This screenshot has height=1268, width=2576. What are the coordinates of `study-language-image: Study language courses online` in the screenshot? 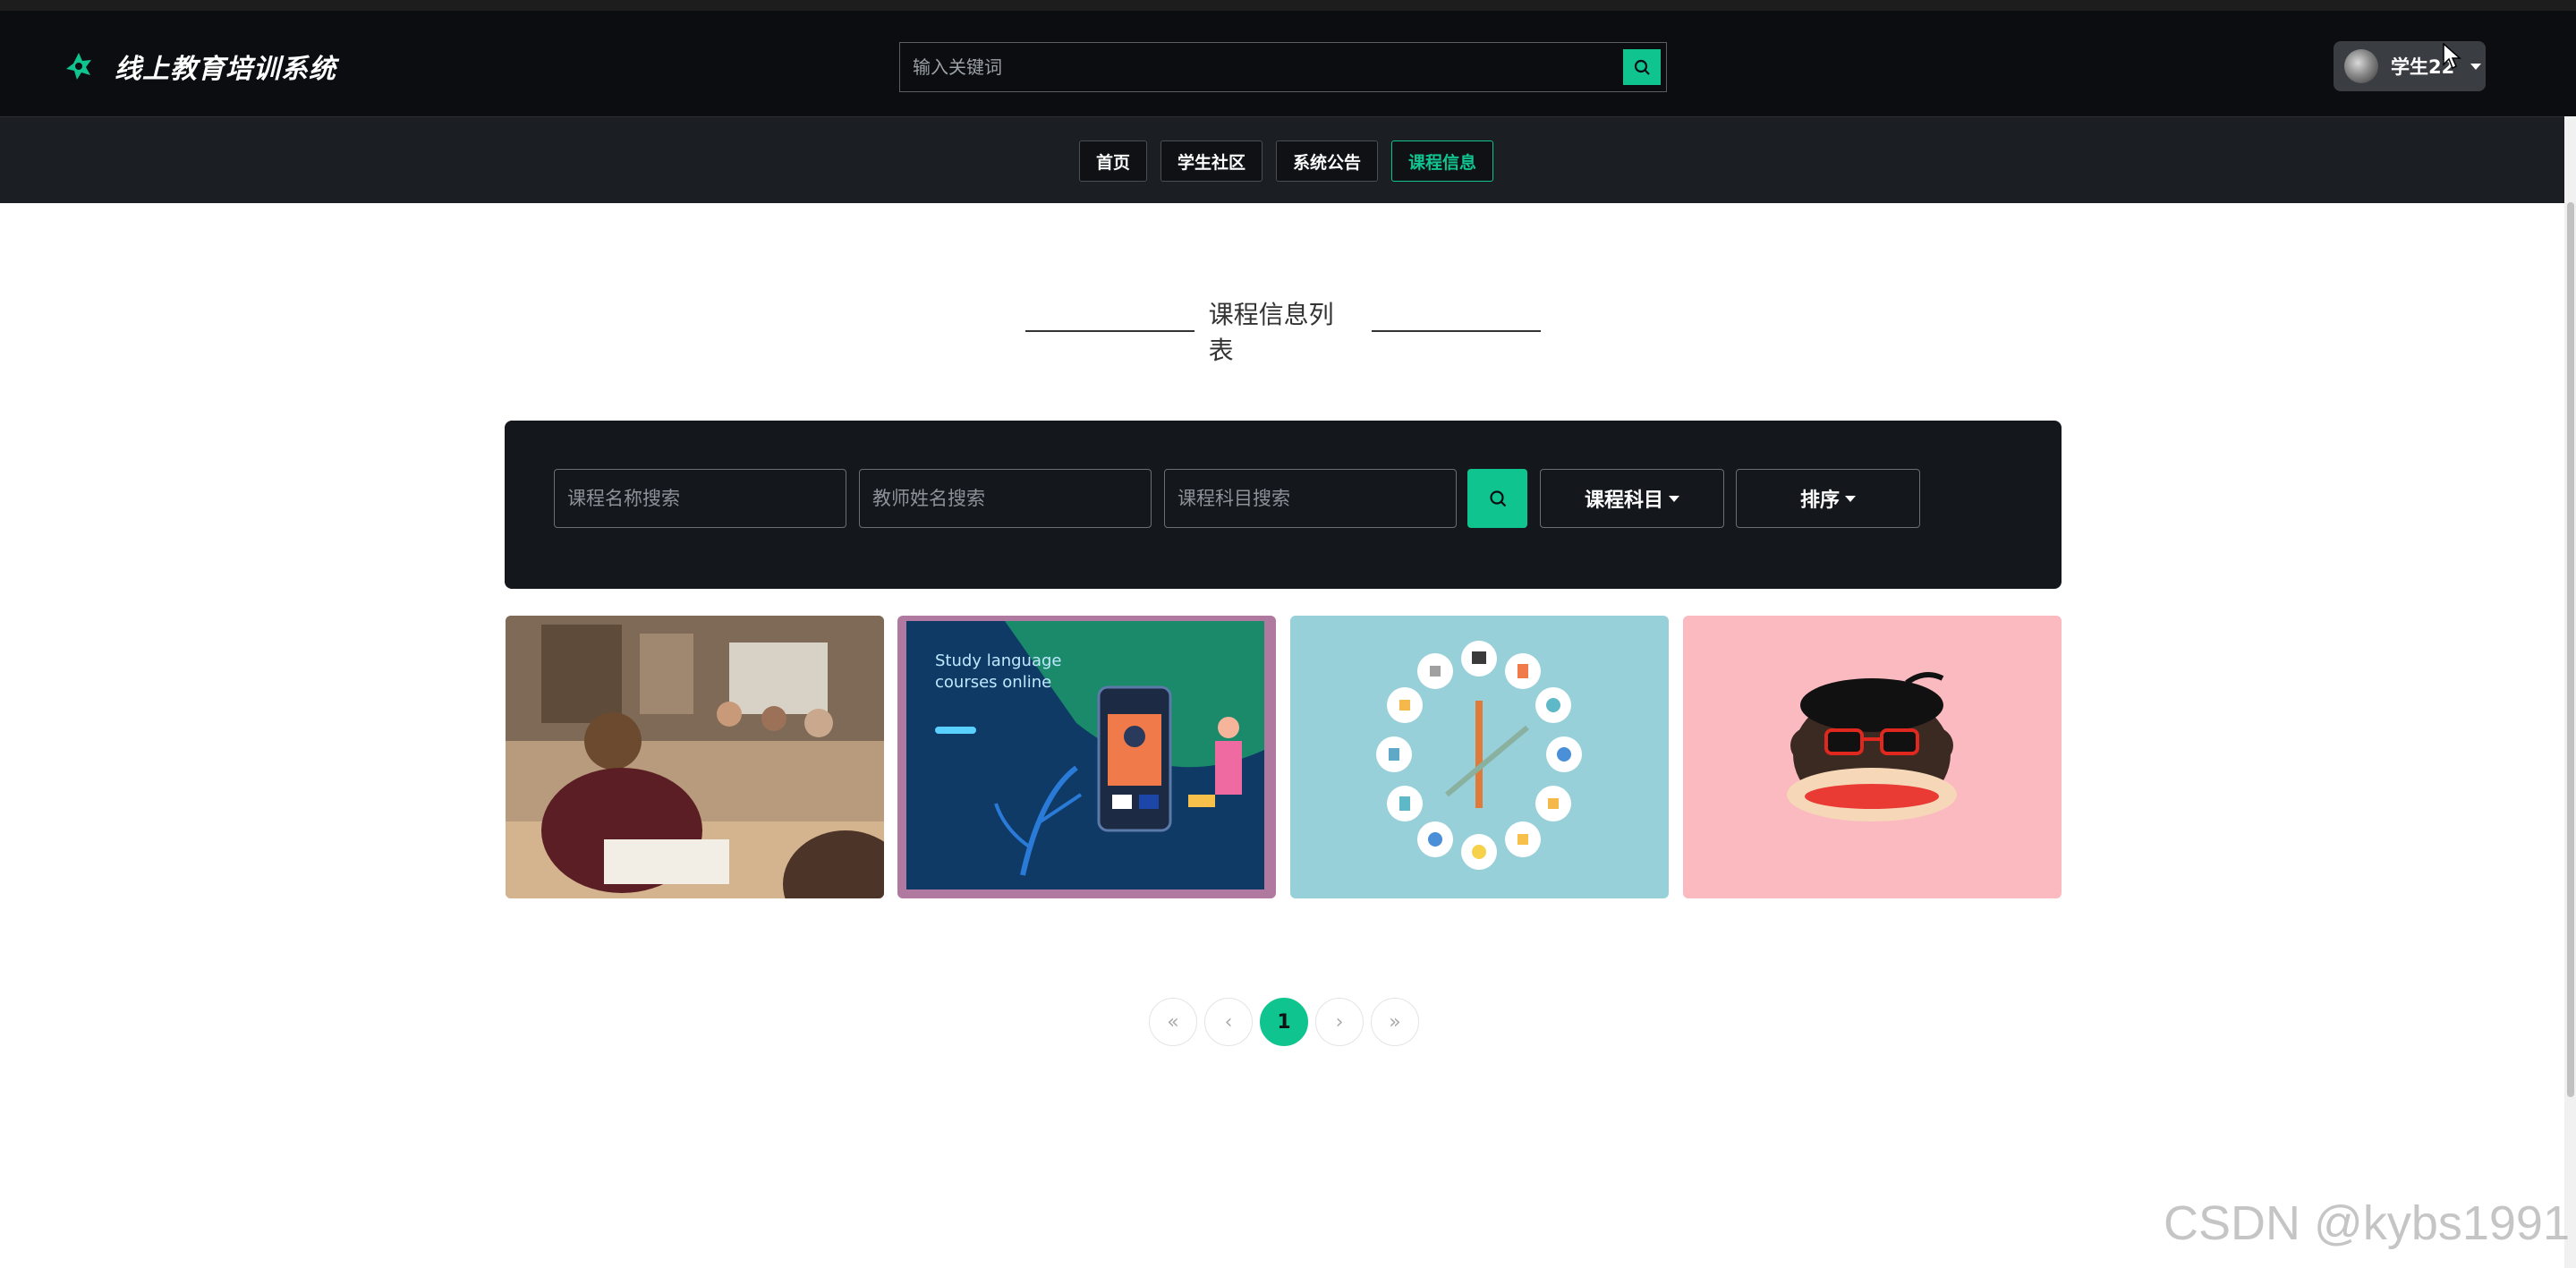 It's located at (1086, 757).